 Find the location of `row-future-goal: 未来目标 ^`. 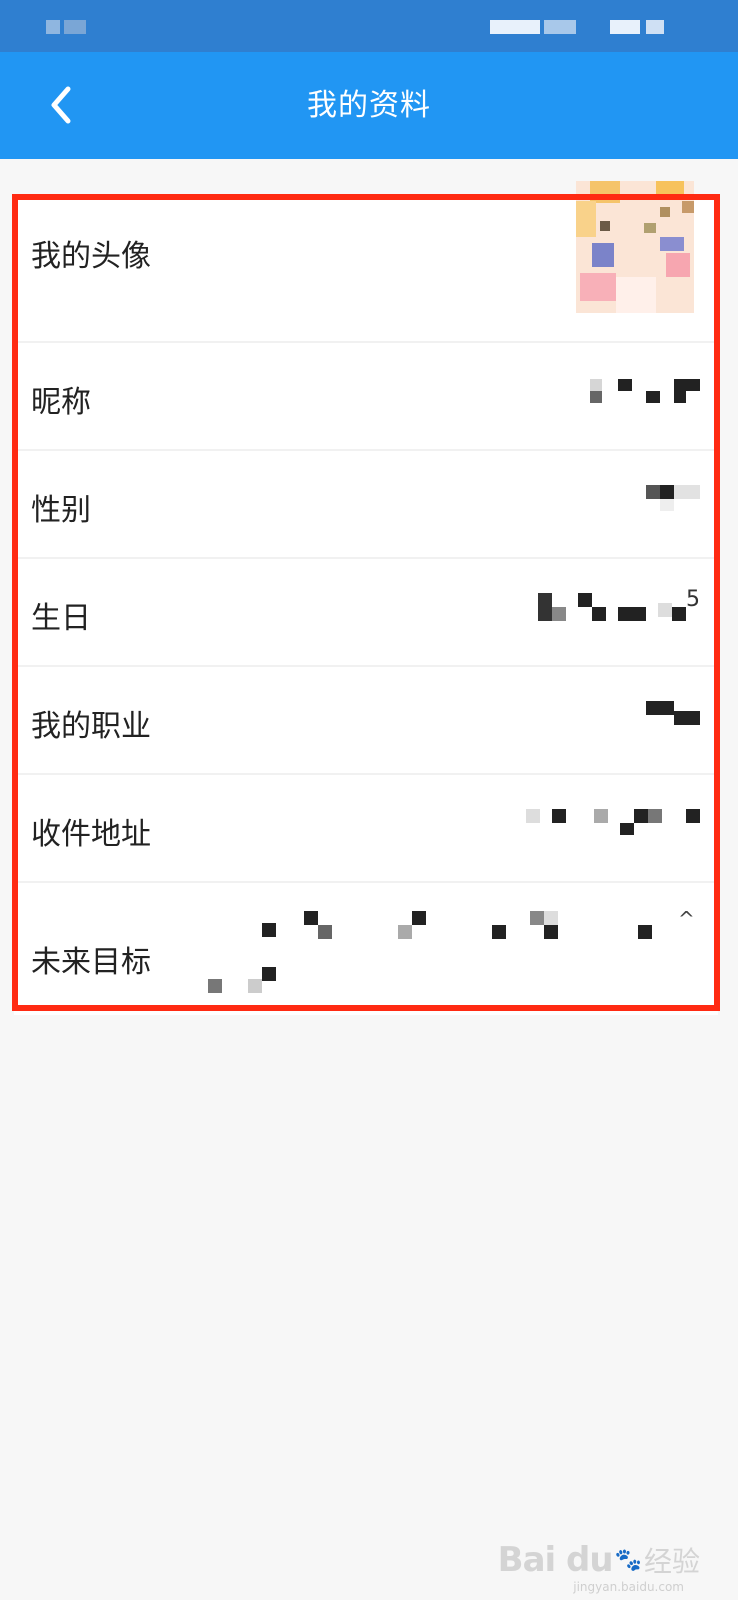

row-future-goal: 未来目标 ^ is located at coordinates (366, 949).